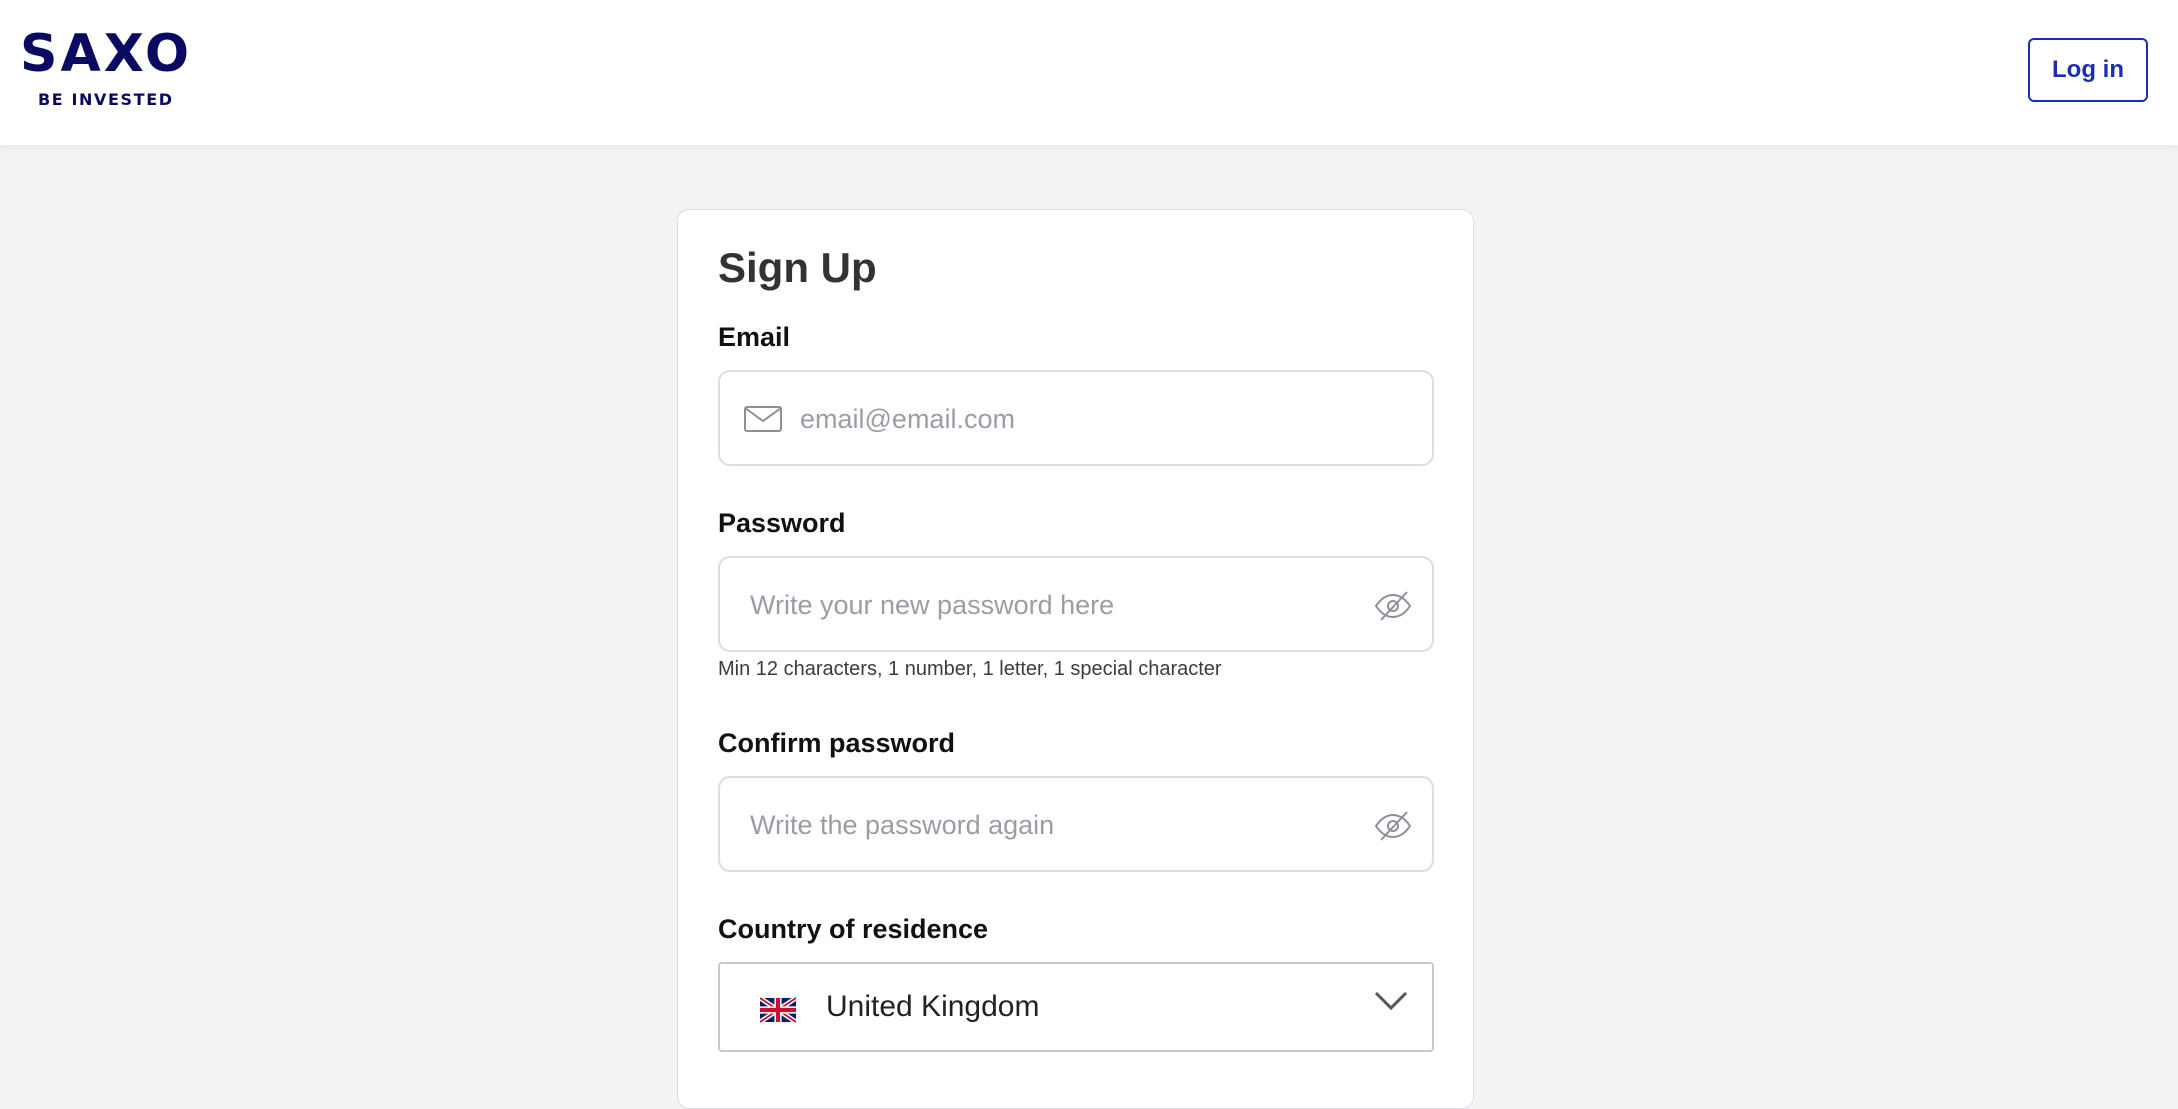 Image resolution: width=2178 pixels, height=1109 pixels. I want to click on password-label: Password, so click(782, 523).